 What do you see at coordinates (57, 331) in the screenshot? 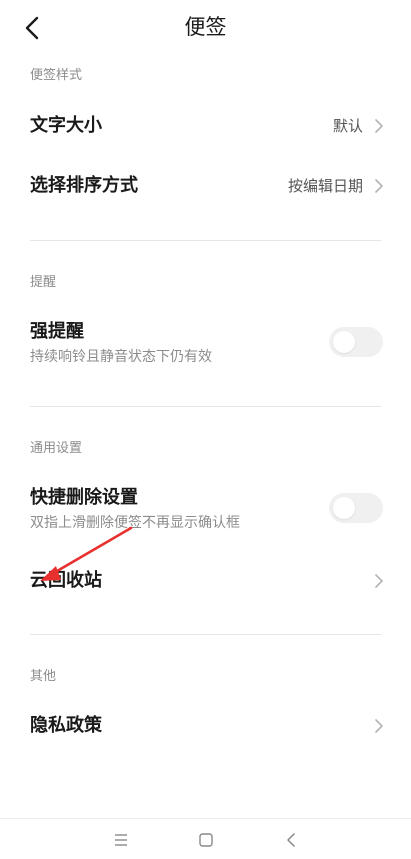
I see `strong-remind-title: 强提醒` at bounding box center [57, 331].